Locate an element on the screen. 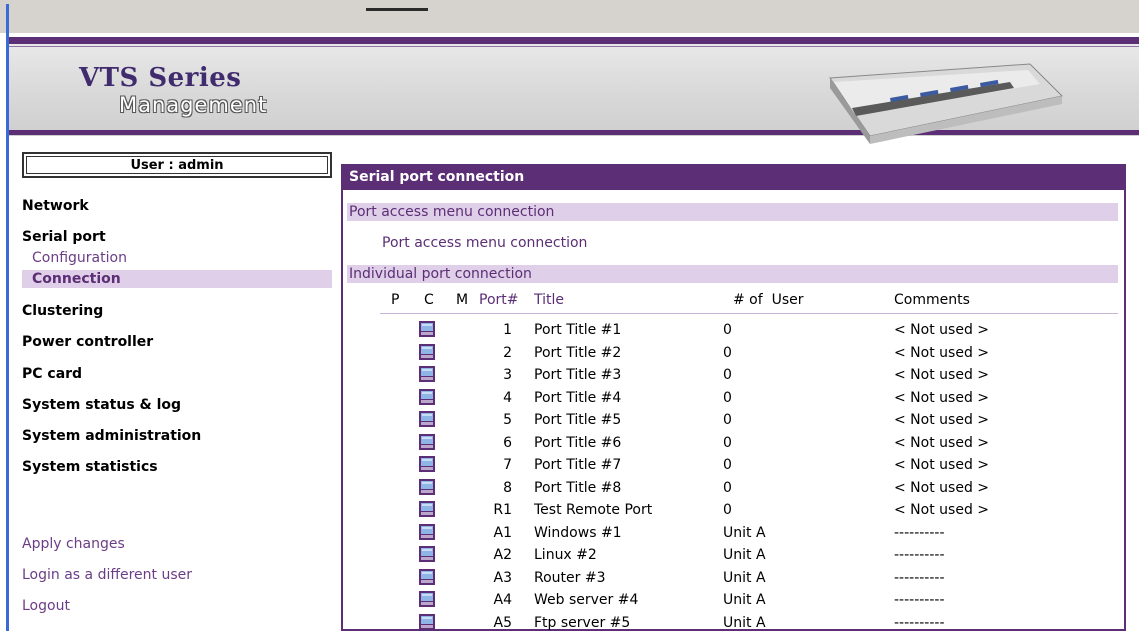 This screenshot has height=635, width=1139. table-row: 6 Port Title #6 0 < Not used > is located at coordinates (569, 444).